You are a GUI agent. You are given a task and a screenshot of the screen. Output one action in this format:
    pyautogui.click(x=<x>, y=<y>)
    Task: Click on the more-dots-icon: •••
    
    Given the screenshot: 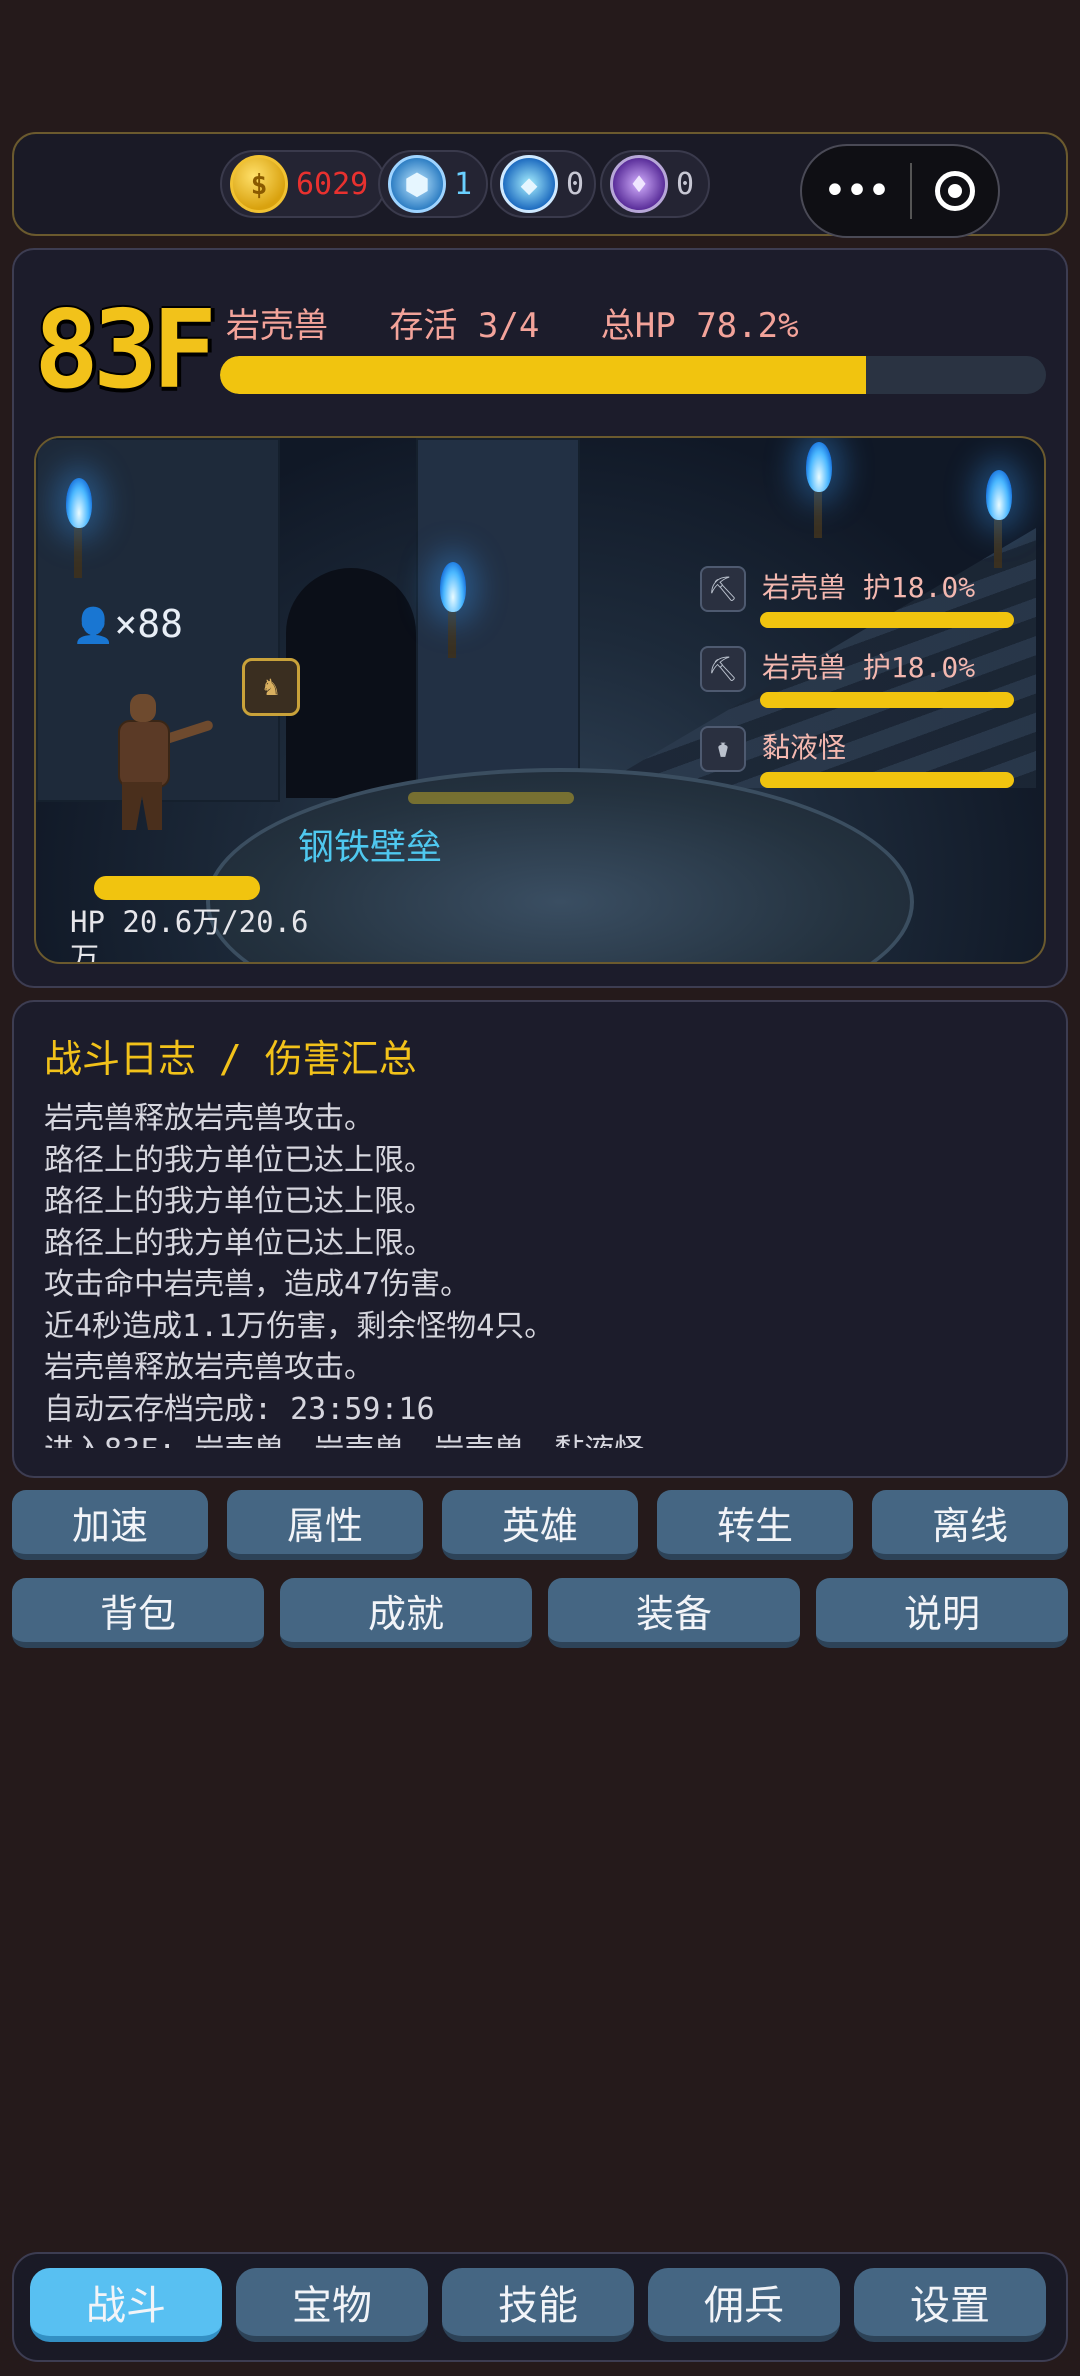 What is the action you would take?
    pyautogui.click(x=856, y=191)
    